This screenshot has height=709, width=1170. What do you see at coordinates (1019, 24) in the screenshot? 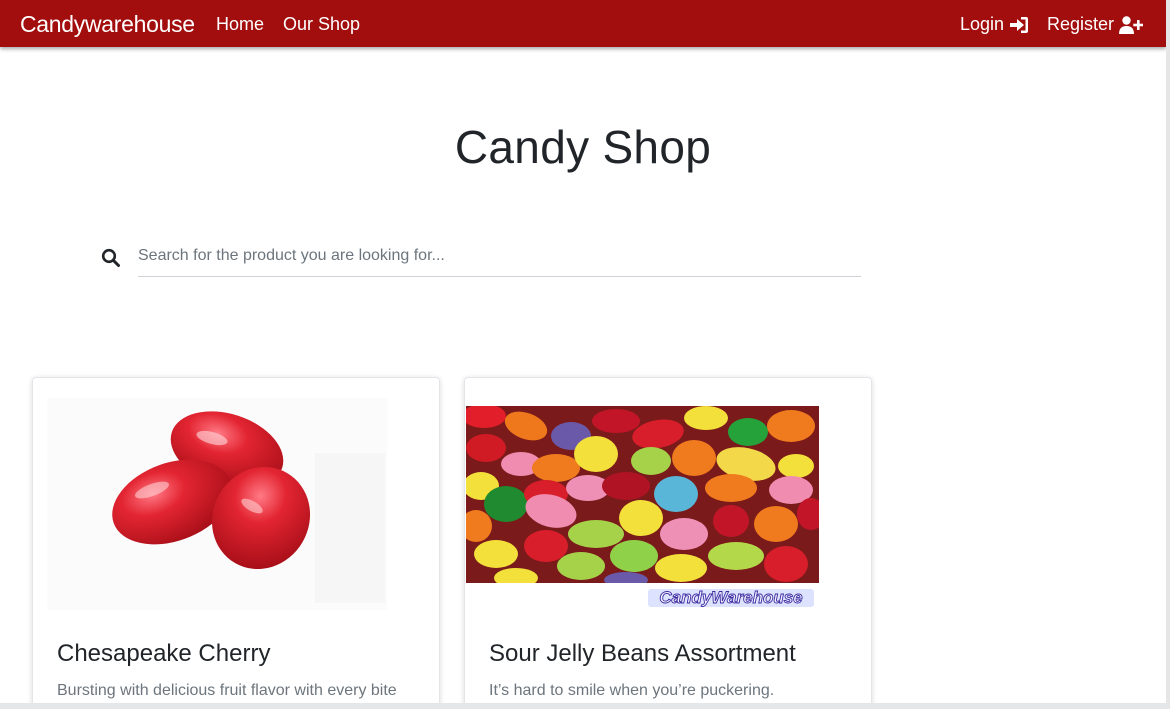
I see `sign-in-icon` at bounding box center [1019, 24].